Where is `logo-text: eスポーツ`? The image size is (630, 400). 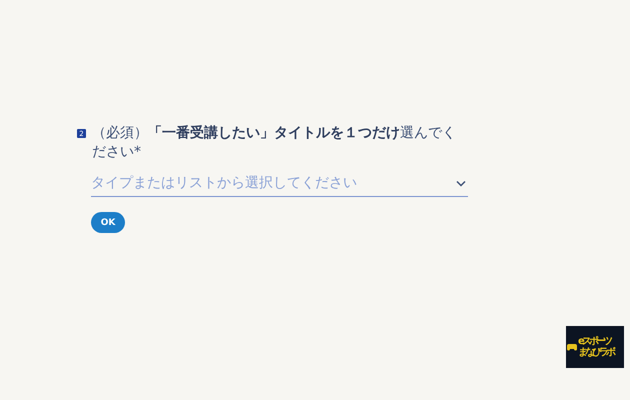 logo-text: eスポーツ is located at coordinates (595, 341).